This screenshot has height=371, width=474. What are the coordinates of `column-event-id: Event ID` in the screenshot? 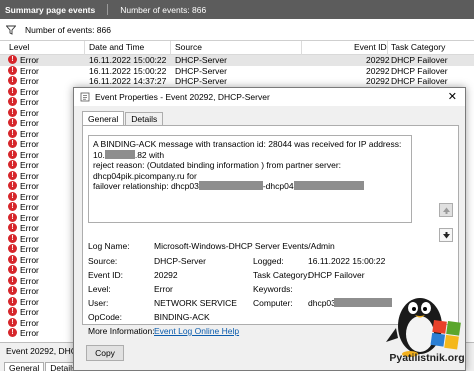 It's located at (370, 47).